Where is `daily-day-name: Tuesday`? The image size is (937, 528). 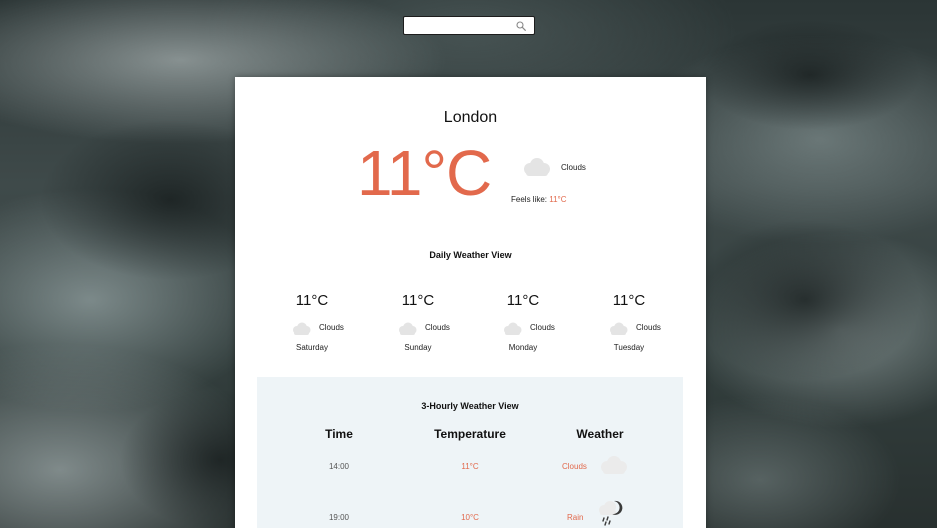
daily-day-name: Tuesday is located at coordinates (629, 347).